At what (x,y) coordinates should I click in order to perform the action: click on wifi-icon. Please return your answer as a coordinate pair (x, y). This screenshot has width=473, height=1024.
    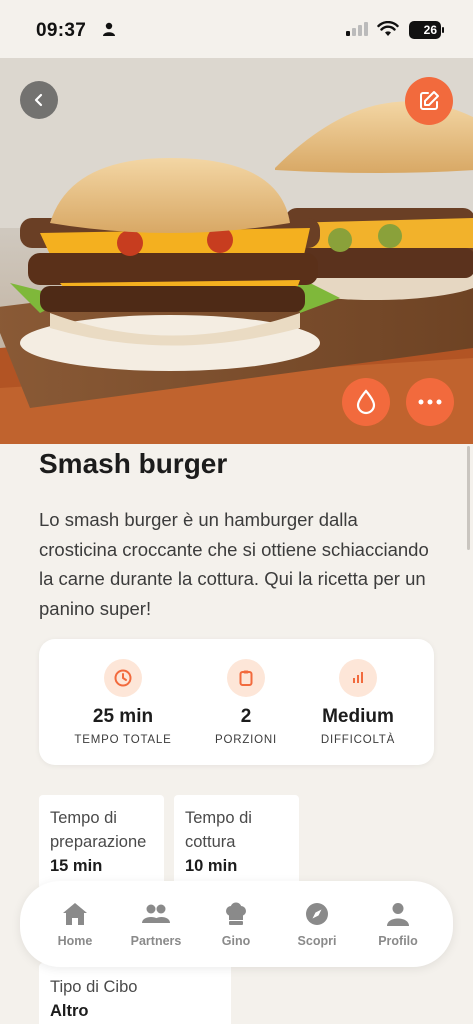
    Looking at the image, I should click on (388, 31).